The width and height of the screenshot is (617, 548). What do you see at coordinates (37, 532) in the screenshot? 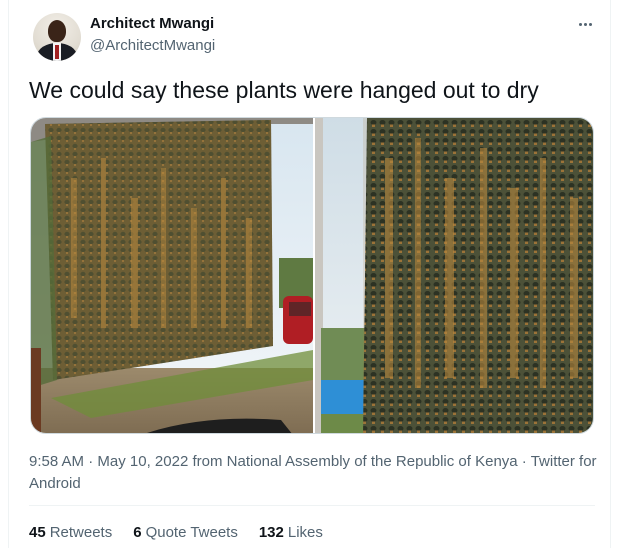
I see `retweets-count: 45` at bounding box center [37, 532].